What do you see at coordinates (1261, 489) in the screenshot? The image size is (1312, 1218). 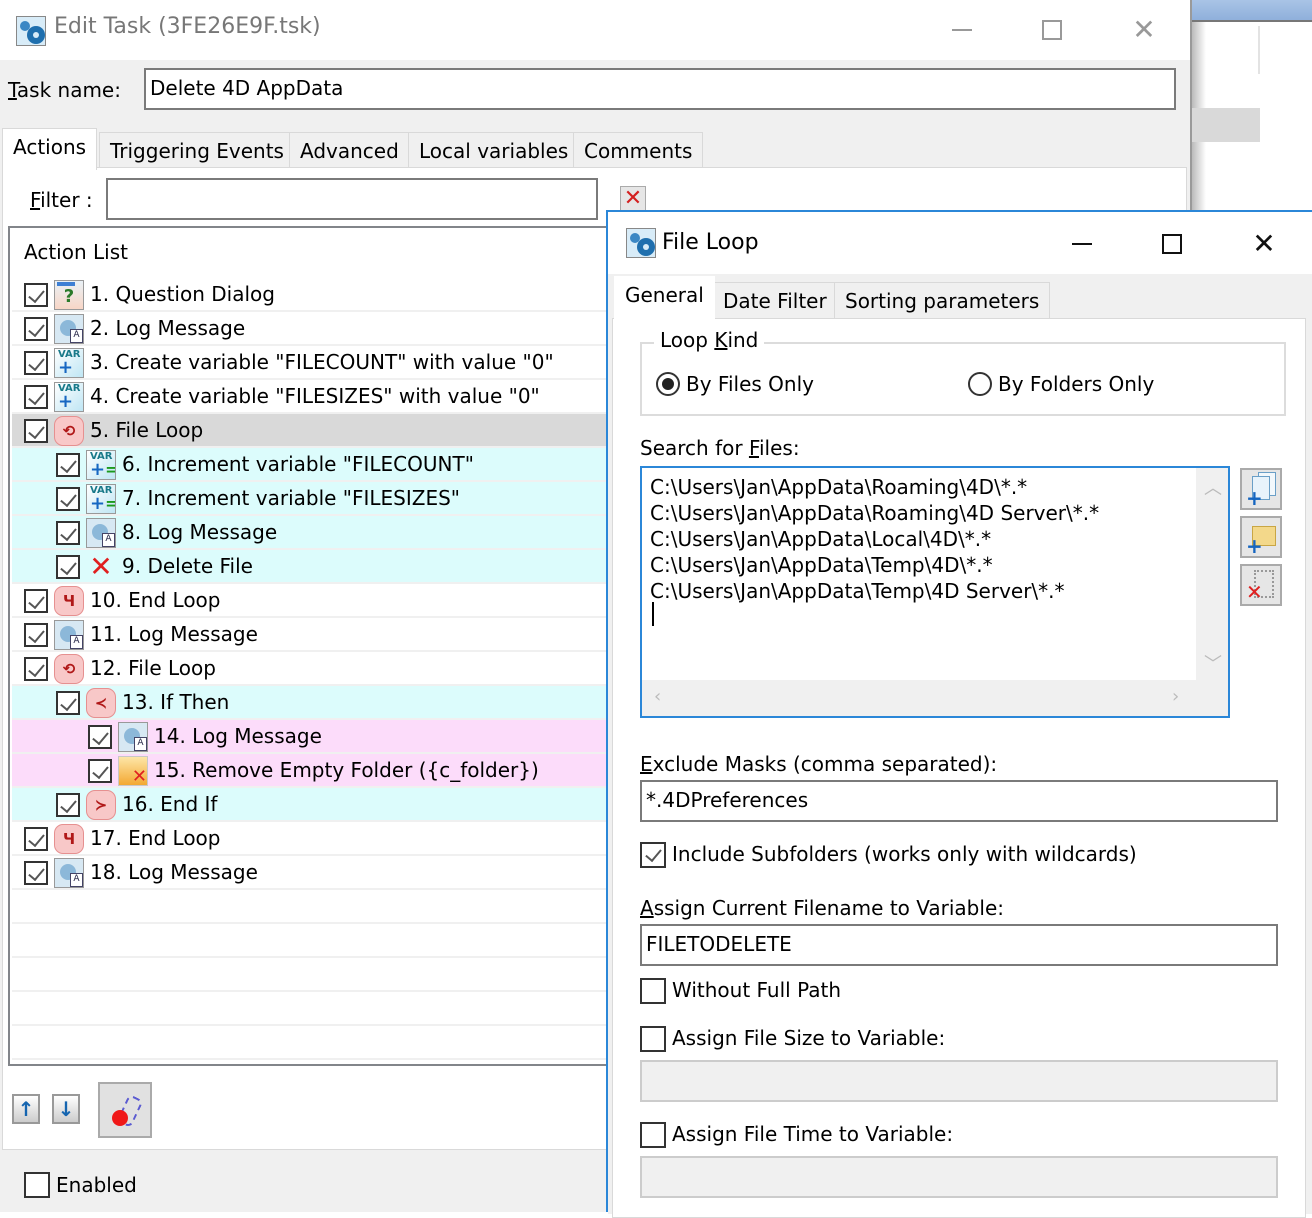 I see `add-file-button: +` at bounding box center [1261, 489].